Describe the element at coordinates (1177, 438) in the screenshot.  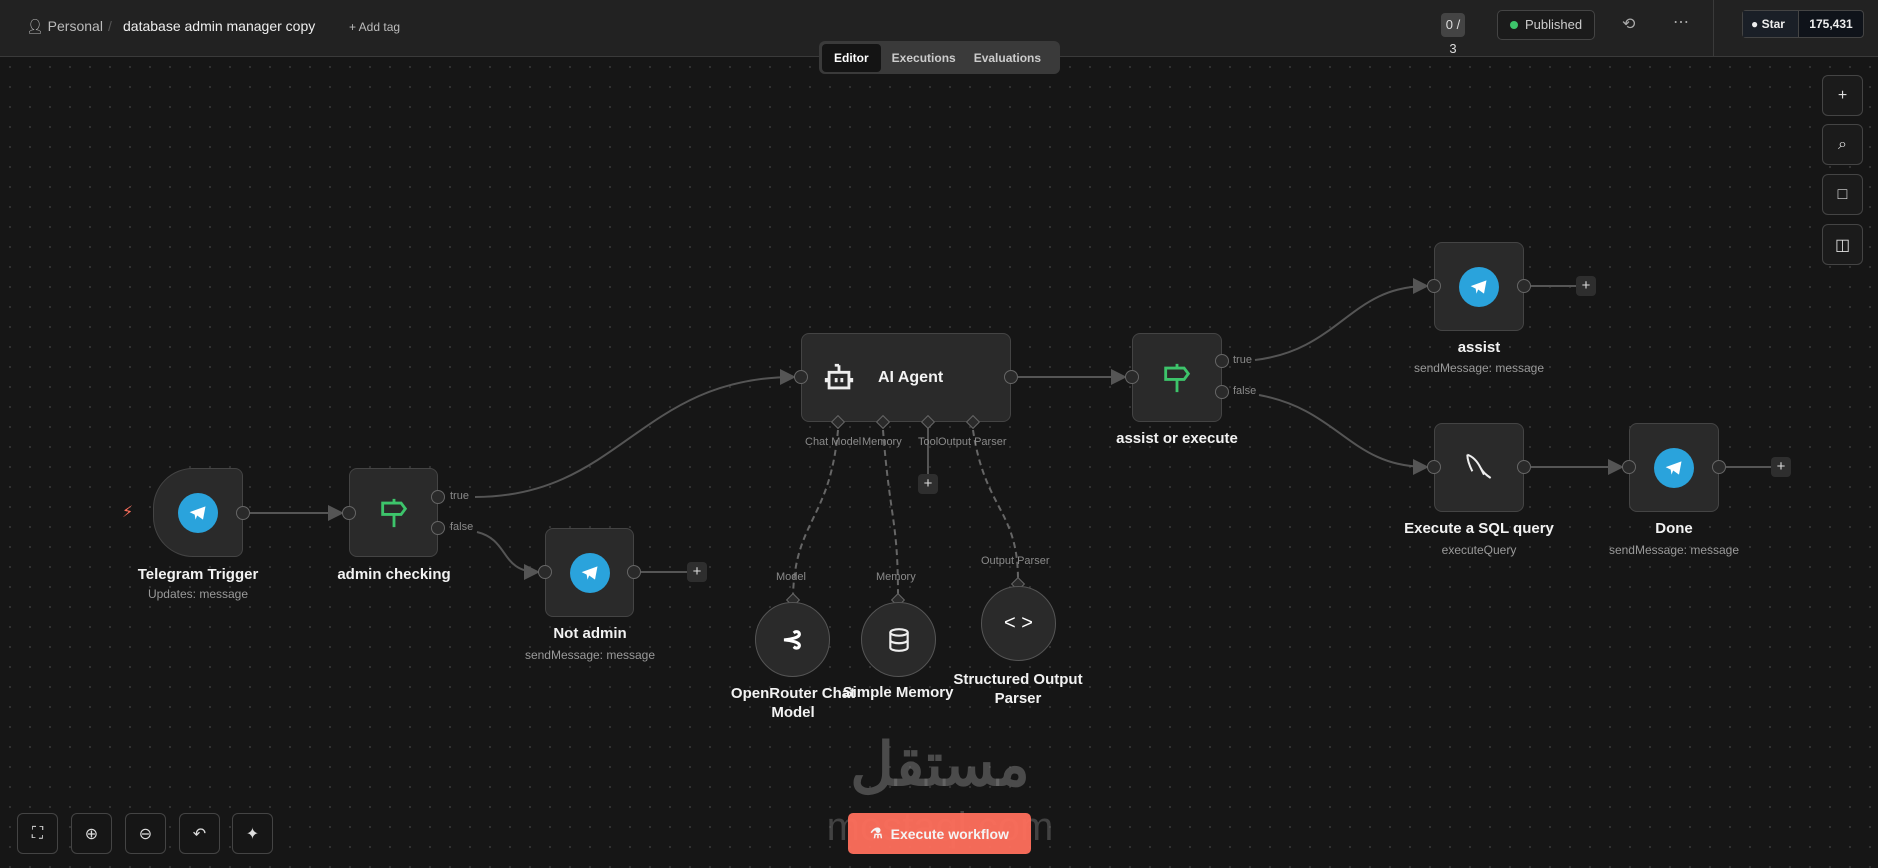
I see `node-title: assist or execute` at that location.